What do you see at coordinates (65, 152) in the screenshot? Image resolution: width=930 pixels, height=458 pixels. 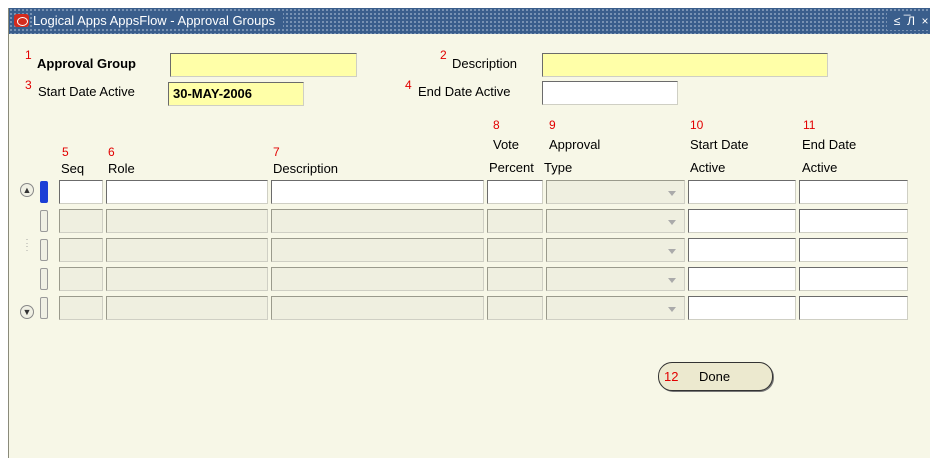 I see `column-number-5: 5` at bounding box center [65, 152].